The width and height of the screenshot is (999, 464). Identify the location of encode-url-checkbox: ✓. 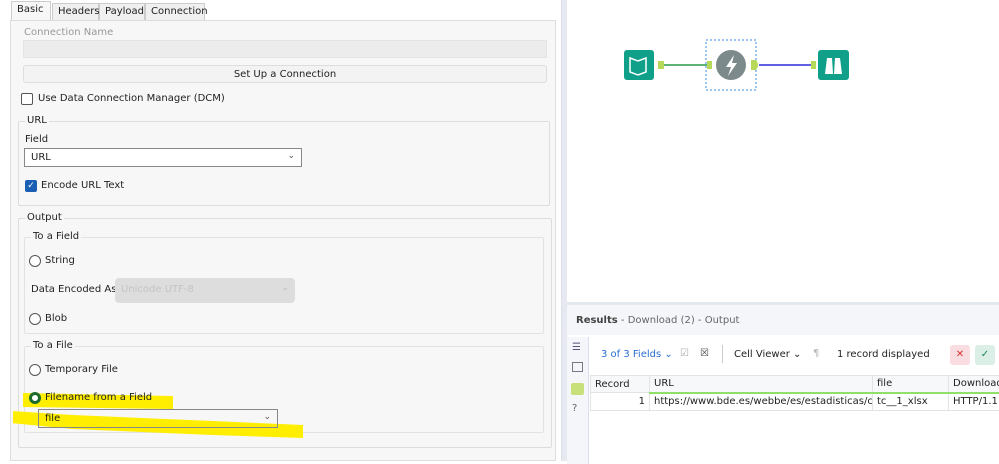
(31, 186).